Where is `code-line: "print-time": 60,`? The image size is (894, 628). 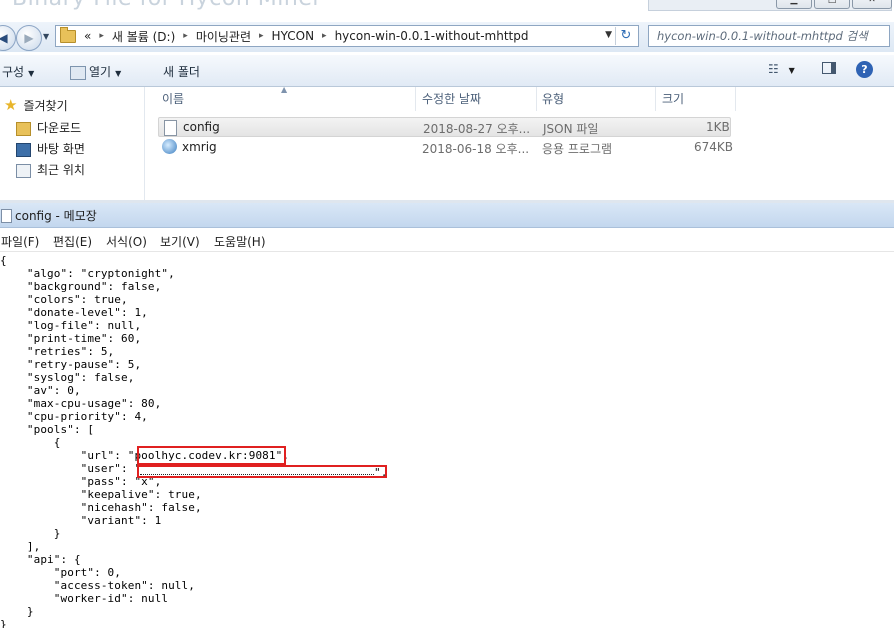 code-line: "print-time": 60, is located at coordinates (71, 338).